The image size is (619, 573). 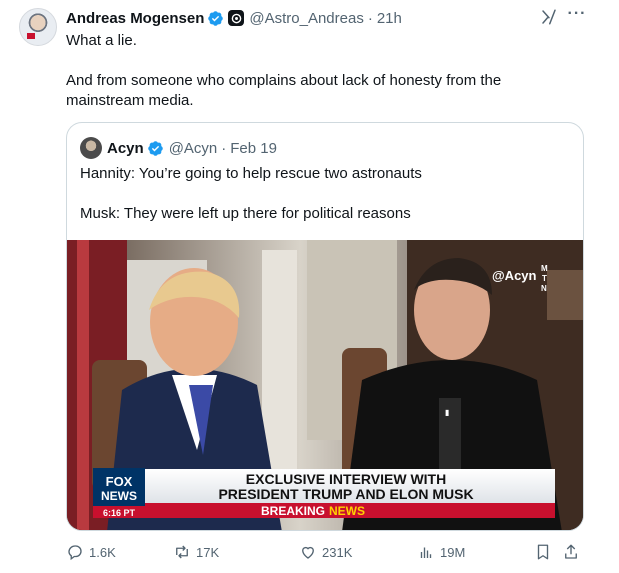 What do you see at coordinates (125, 148) in the screenshot?
I see `quoted-author-name: Acyn` at bounding box center [125, 148].